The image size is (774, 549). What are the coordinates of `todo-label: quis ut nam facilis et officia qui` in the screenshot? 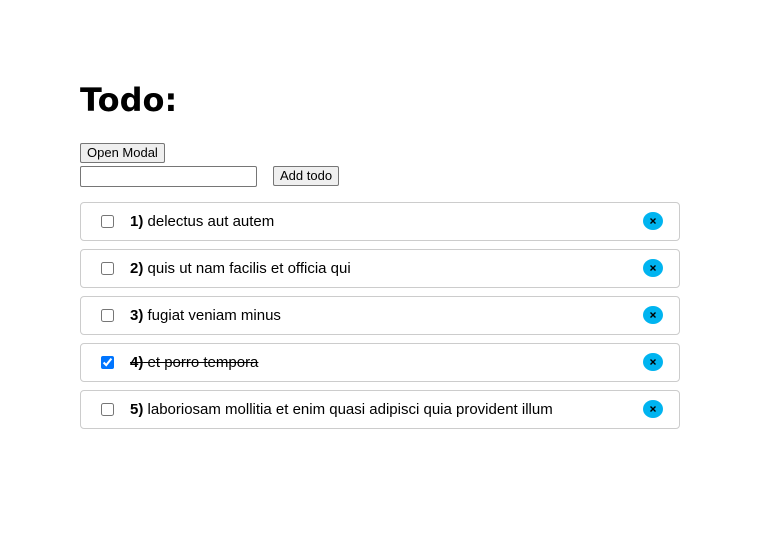 It's located at (249, 268).